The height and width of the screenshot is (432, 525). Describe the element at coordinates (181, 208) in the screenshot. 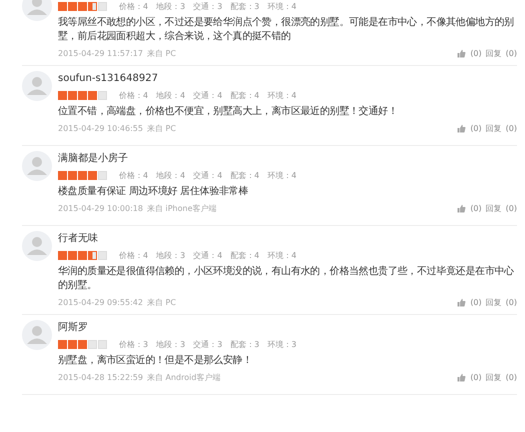

I see `post-source: 来自 iPhone客户端` at that location.